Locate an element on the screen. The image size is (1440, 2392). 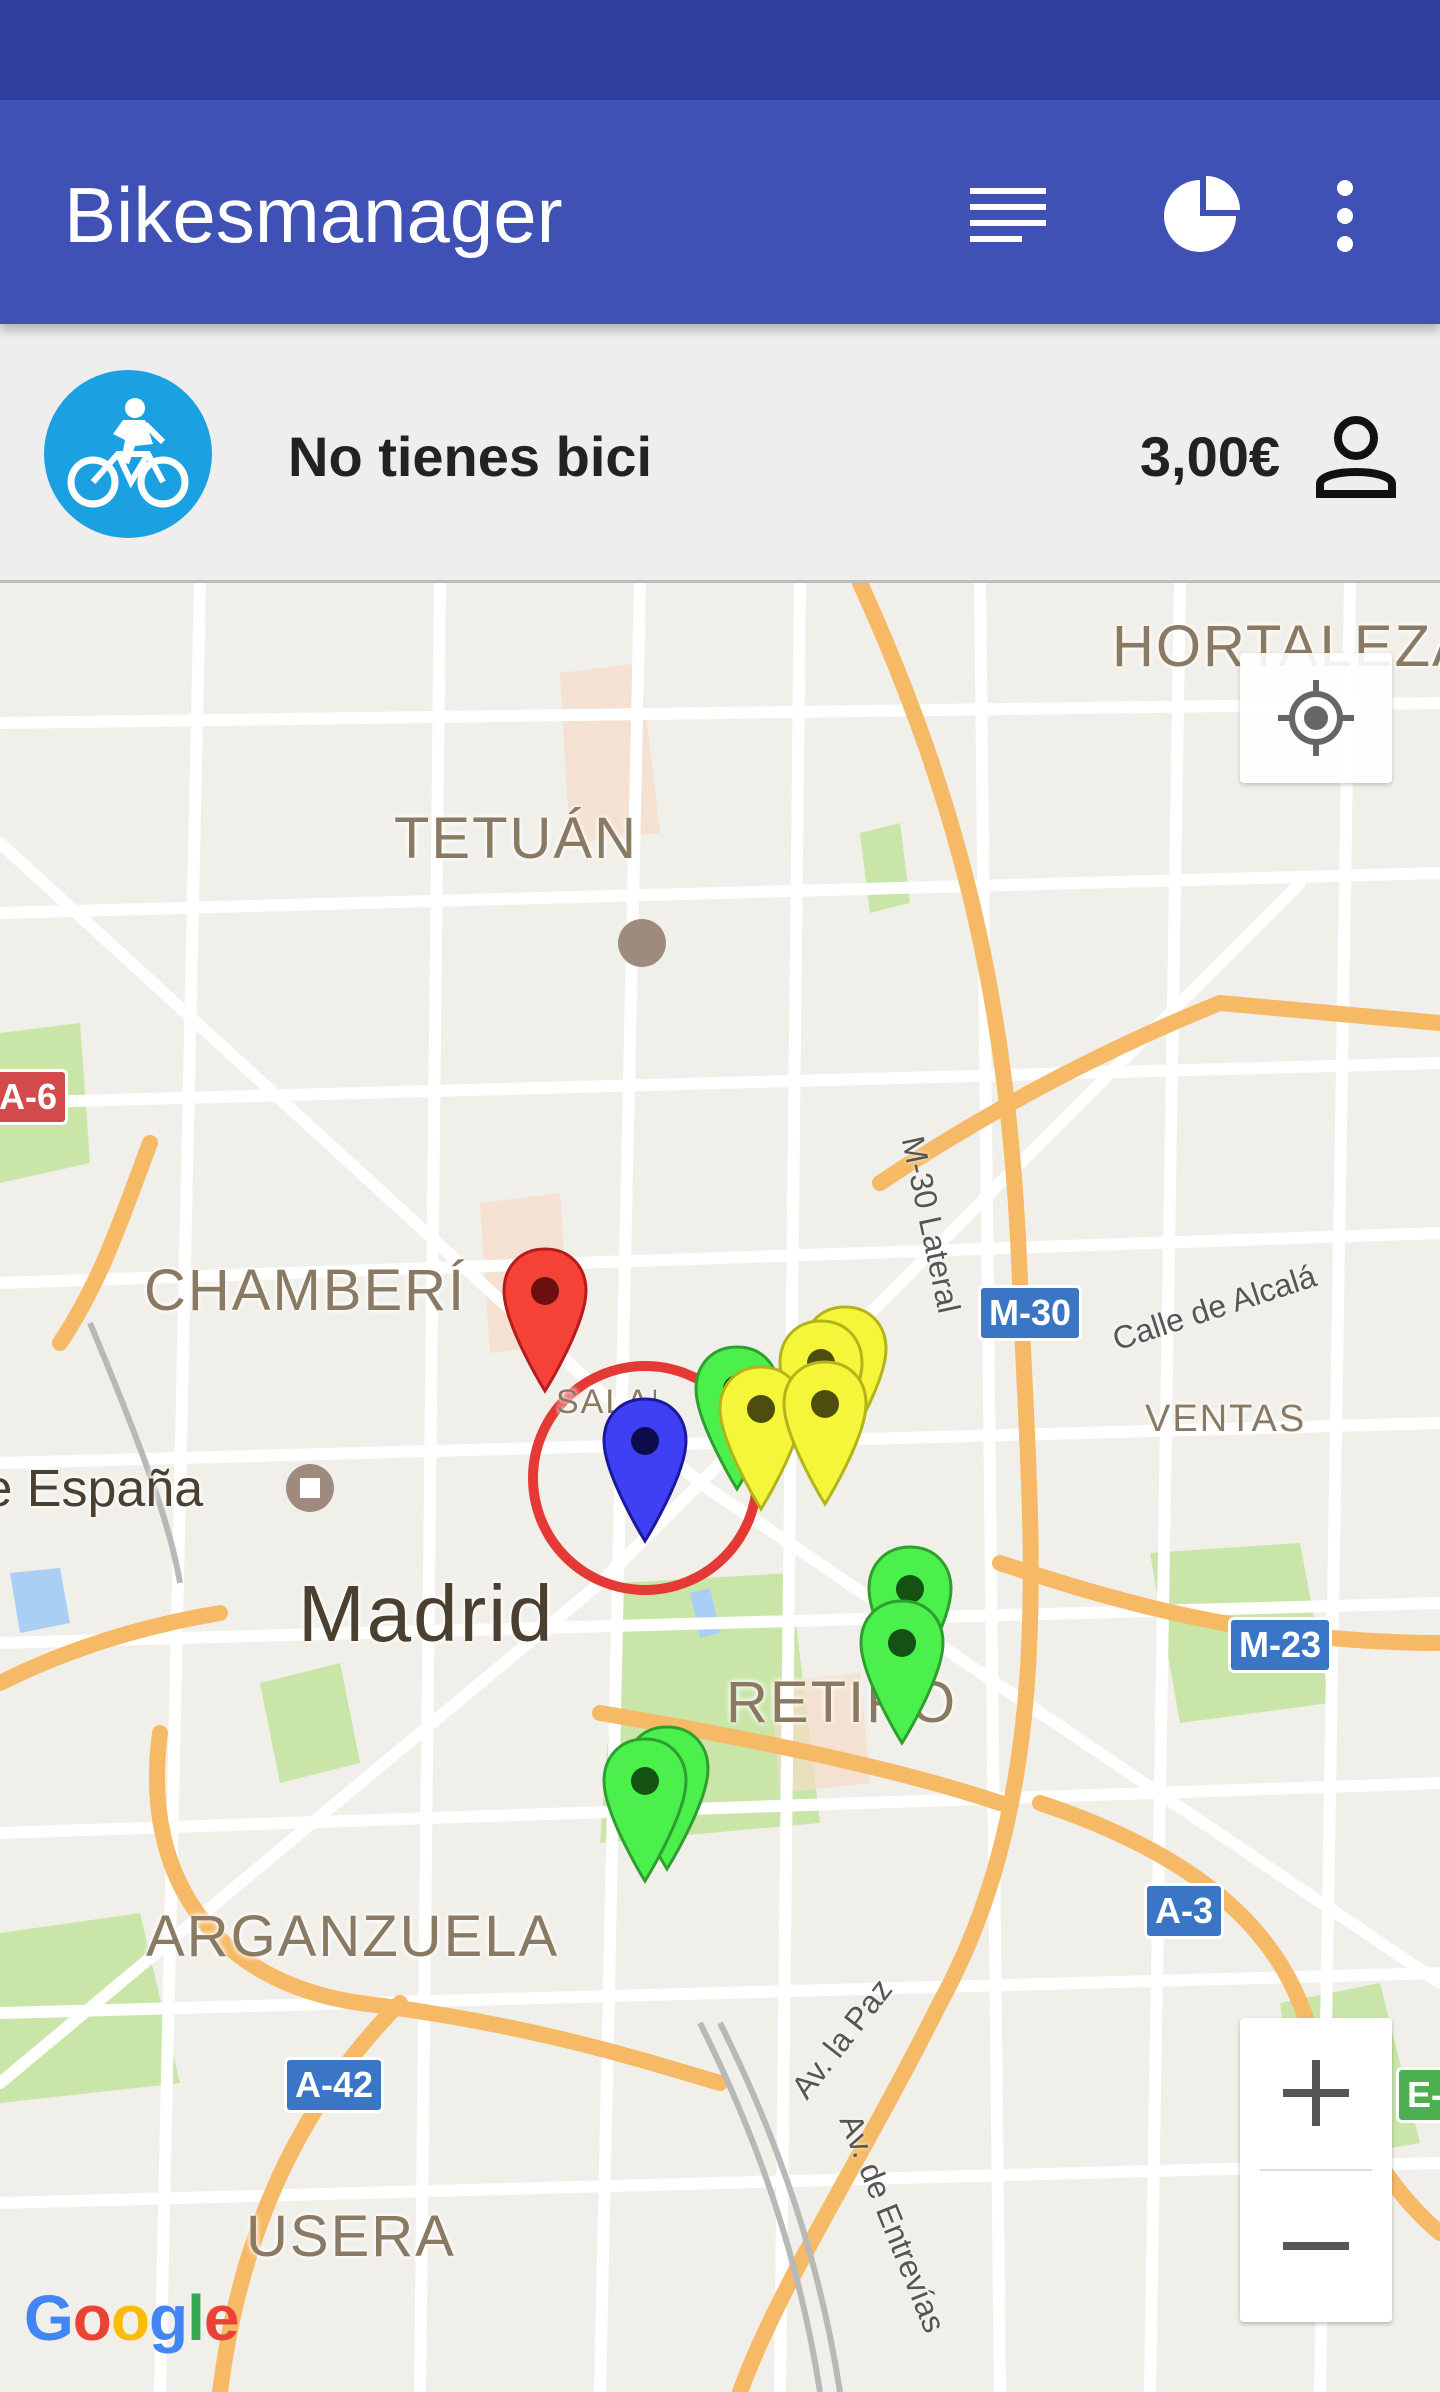
road-shield: M-30 is located at coordinates (1030, 1313).